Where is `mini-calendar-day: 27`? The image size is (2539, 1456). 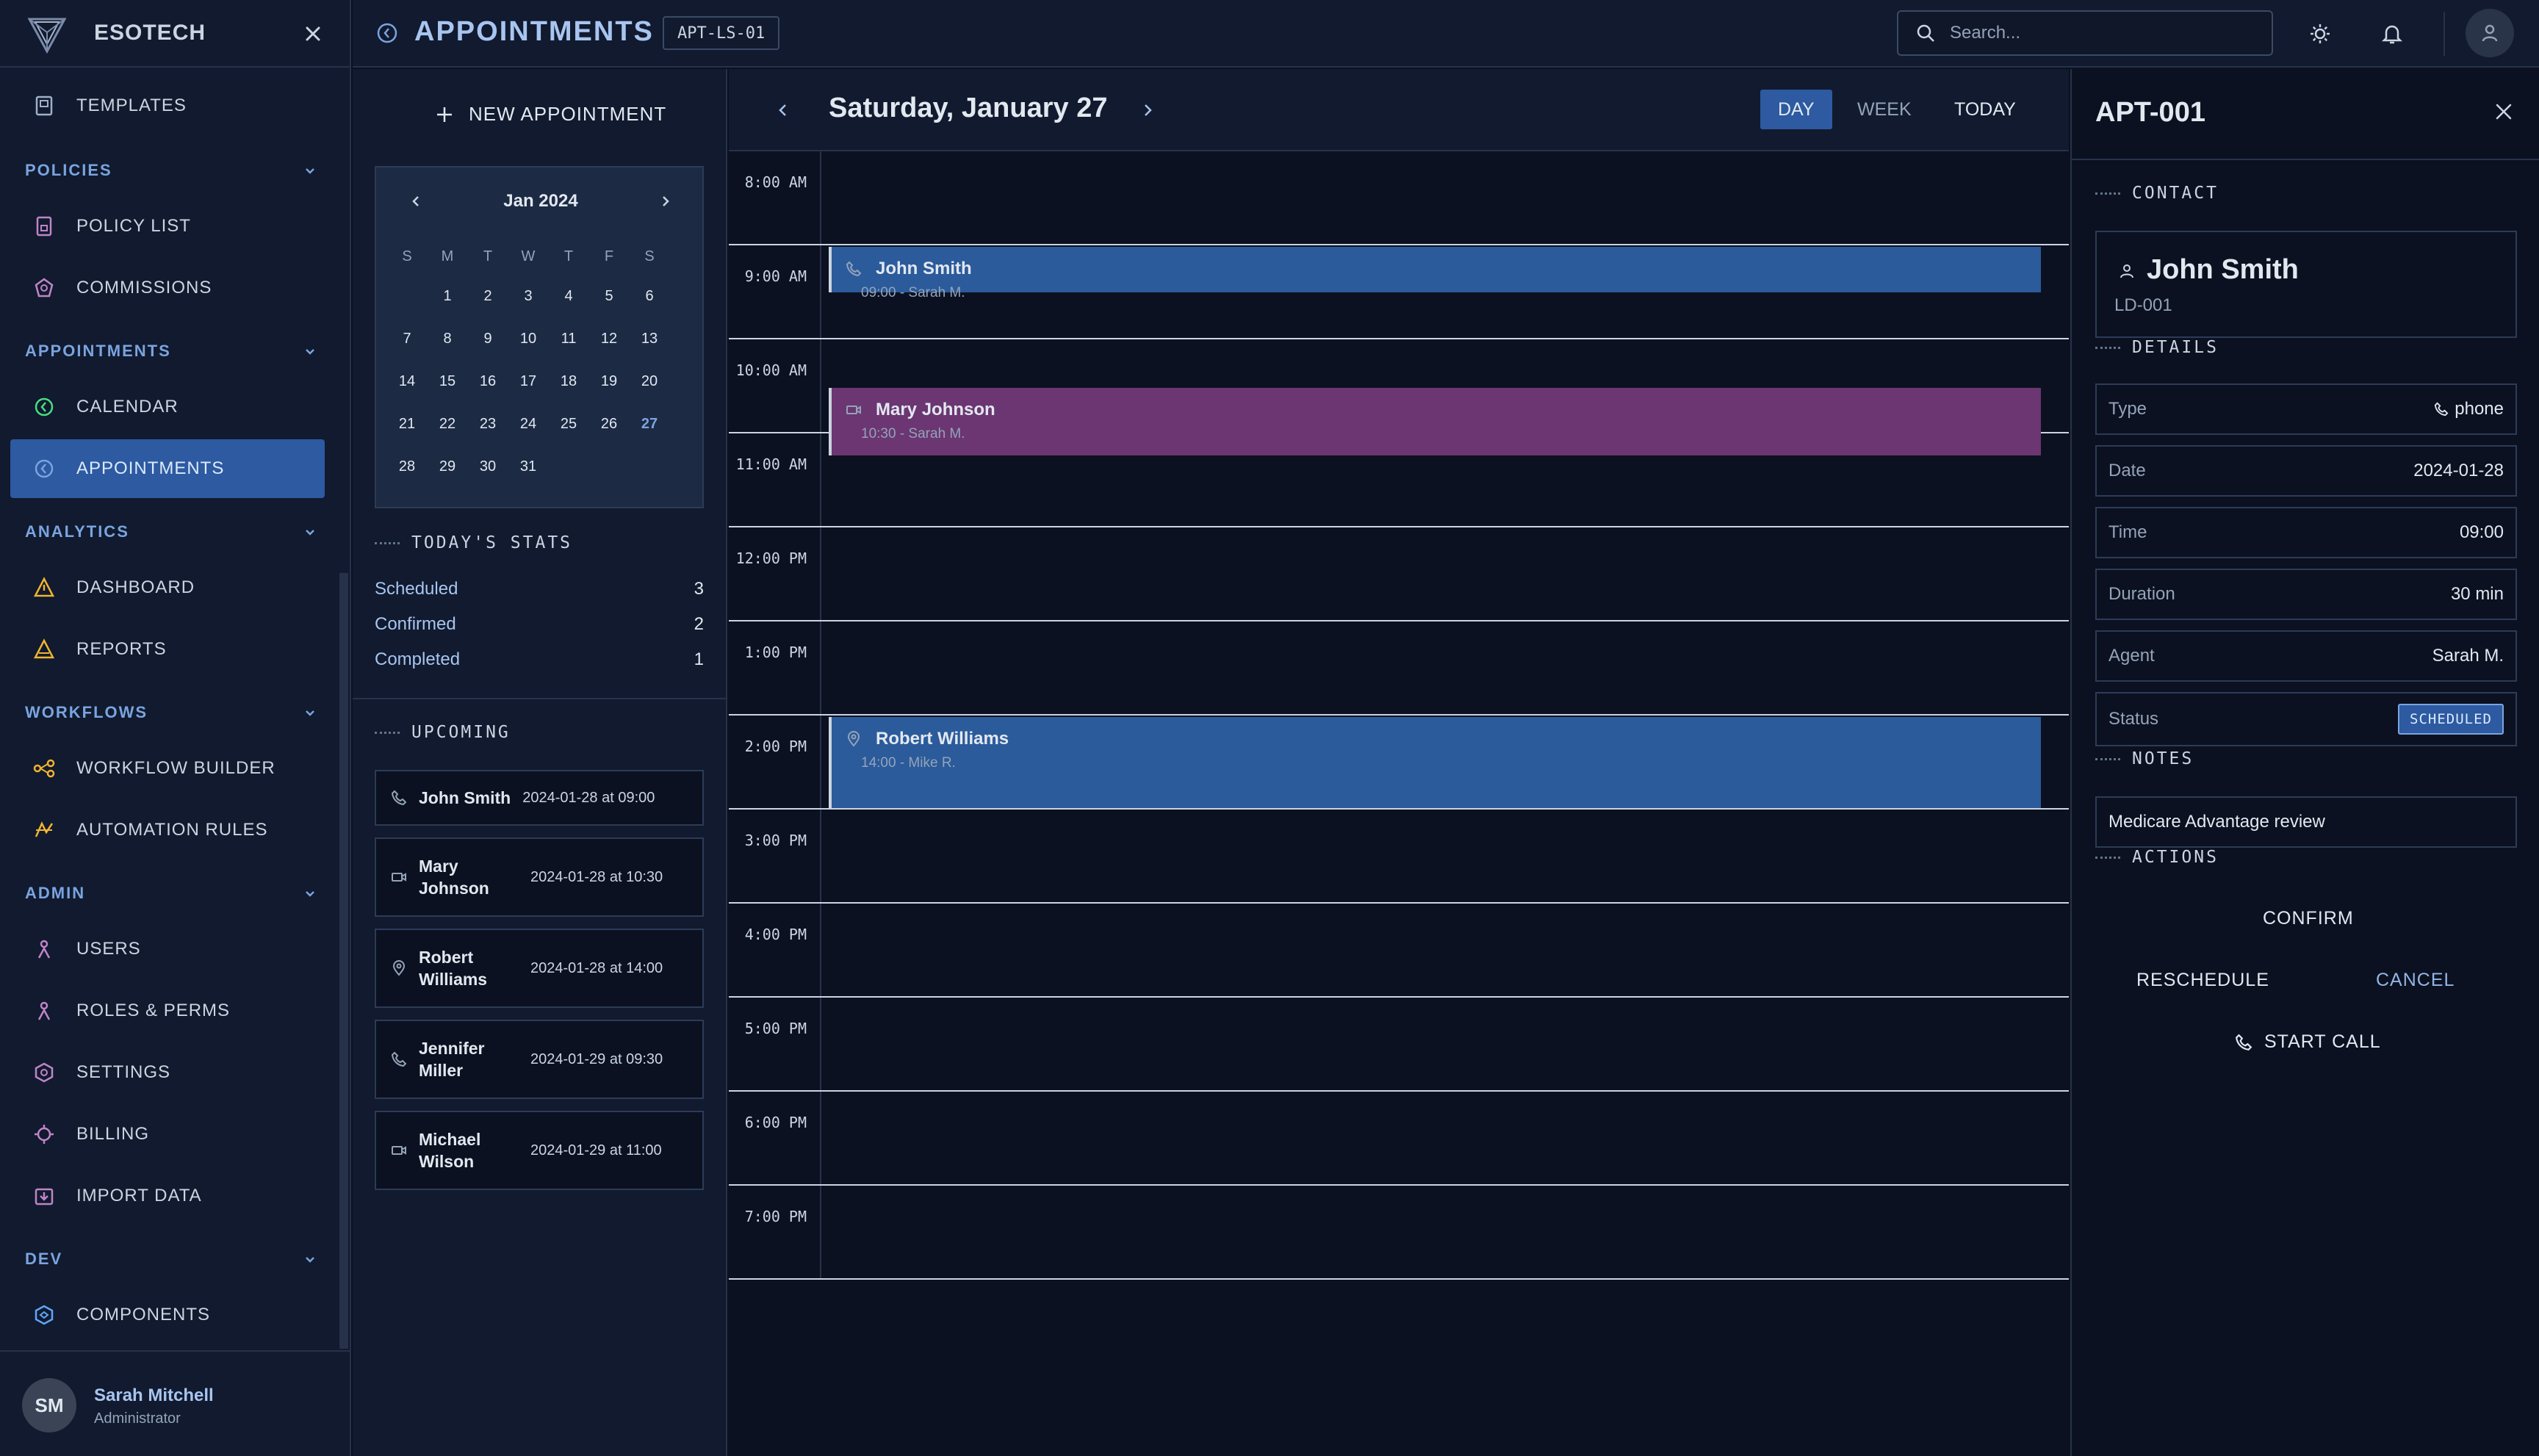
mini-calendar-day: 27 is located at coordinates (649, 424).